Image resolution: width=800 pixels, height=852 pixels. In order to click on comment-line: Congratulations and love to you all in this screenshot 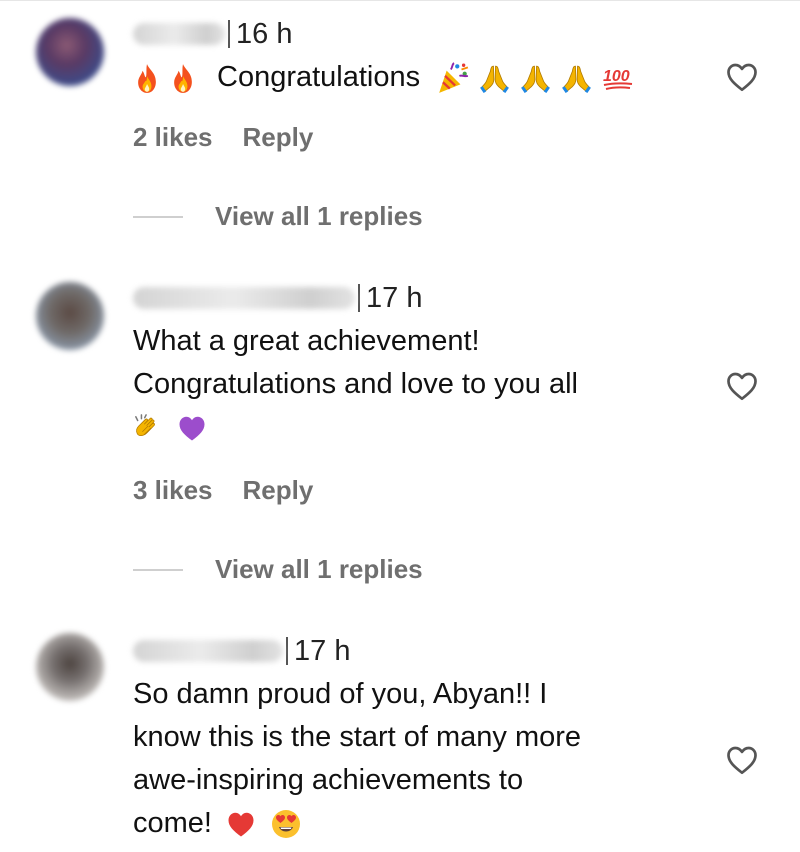, I will do `click(355, 384)`.